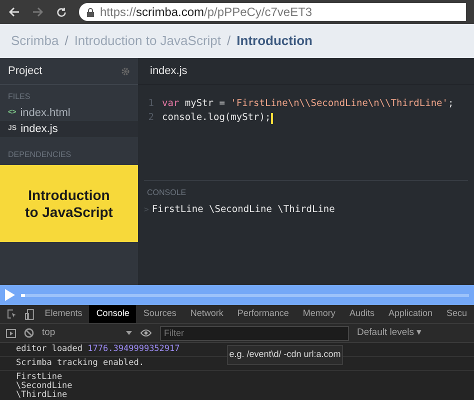 The width and height of the screenshot is (474, 400). I want to click on code-line: var myStr = 'FirstLine\n\\SecondLine\n\\ThirdLine';, so click(308, 104).